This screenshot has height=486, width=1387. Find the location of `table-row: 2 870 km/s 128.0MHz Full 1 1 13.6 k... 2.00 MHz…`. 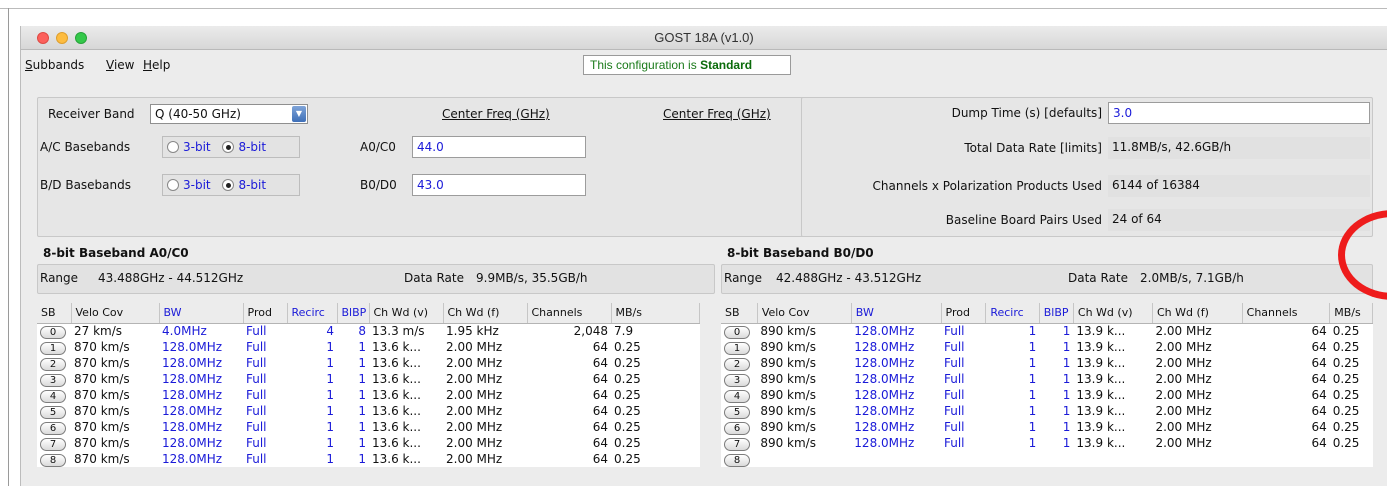

table-row: 2 870 km/s 128.0MHz Full 1 1 13.6 k... 2.00 MHz… is located at coordinates (368, 363).